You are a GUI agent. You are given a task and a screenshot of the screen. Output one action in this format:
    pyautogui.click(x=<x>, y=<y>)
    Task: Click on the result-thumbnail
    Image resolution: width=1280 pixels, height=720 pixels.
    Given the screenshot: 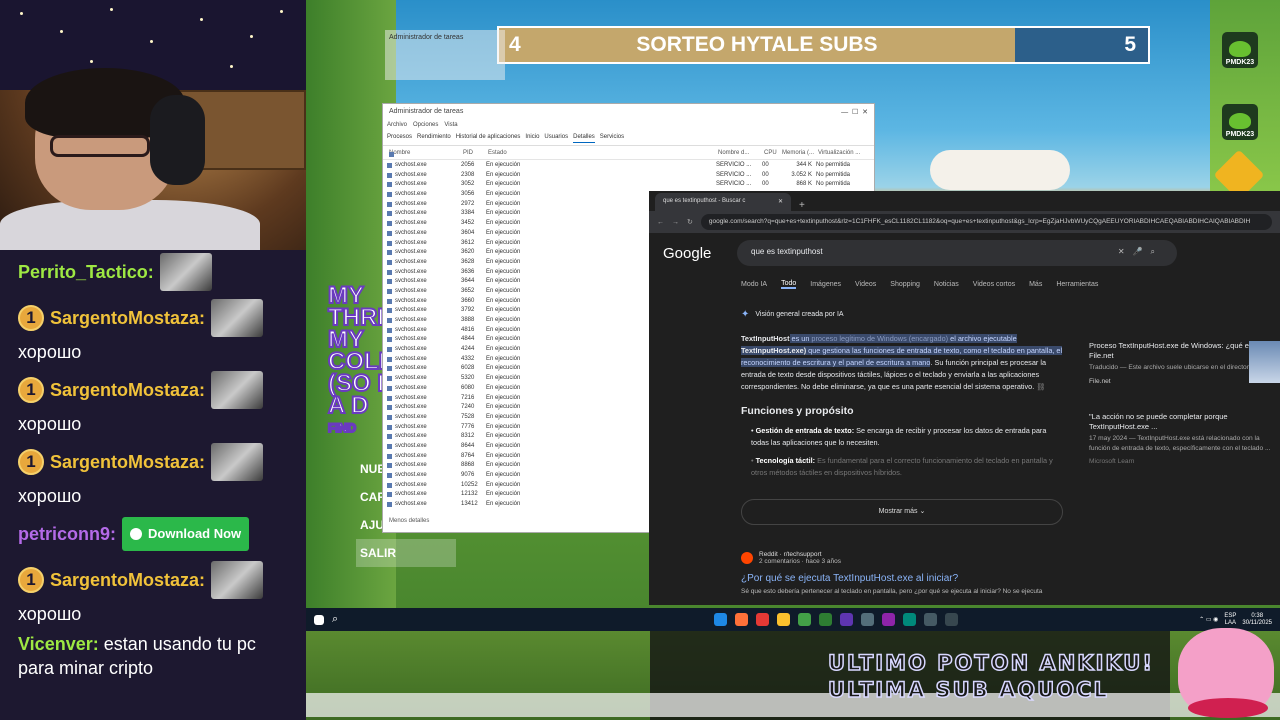 What is the action you would take?
    pyautogui.click(x=1264, y=362)
    